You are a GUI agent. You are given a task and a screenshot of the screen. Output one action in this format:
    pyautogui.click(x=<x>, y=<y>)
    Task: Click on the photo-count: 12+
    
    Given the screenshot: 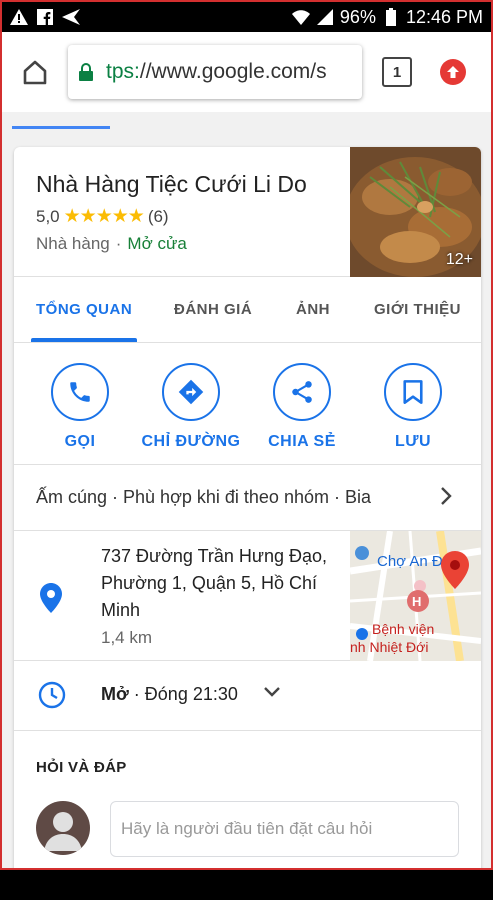 What is the action you would take?
    pyautogui.click(x=459, y=259)
    